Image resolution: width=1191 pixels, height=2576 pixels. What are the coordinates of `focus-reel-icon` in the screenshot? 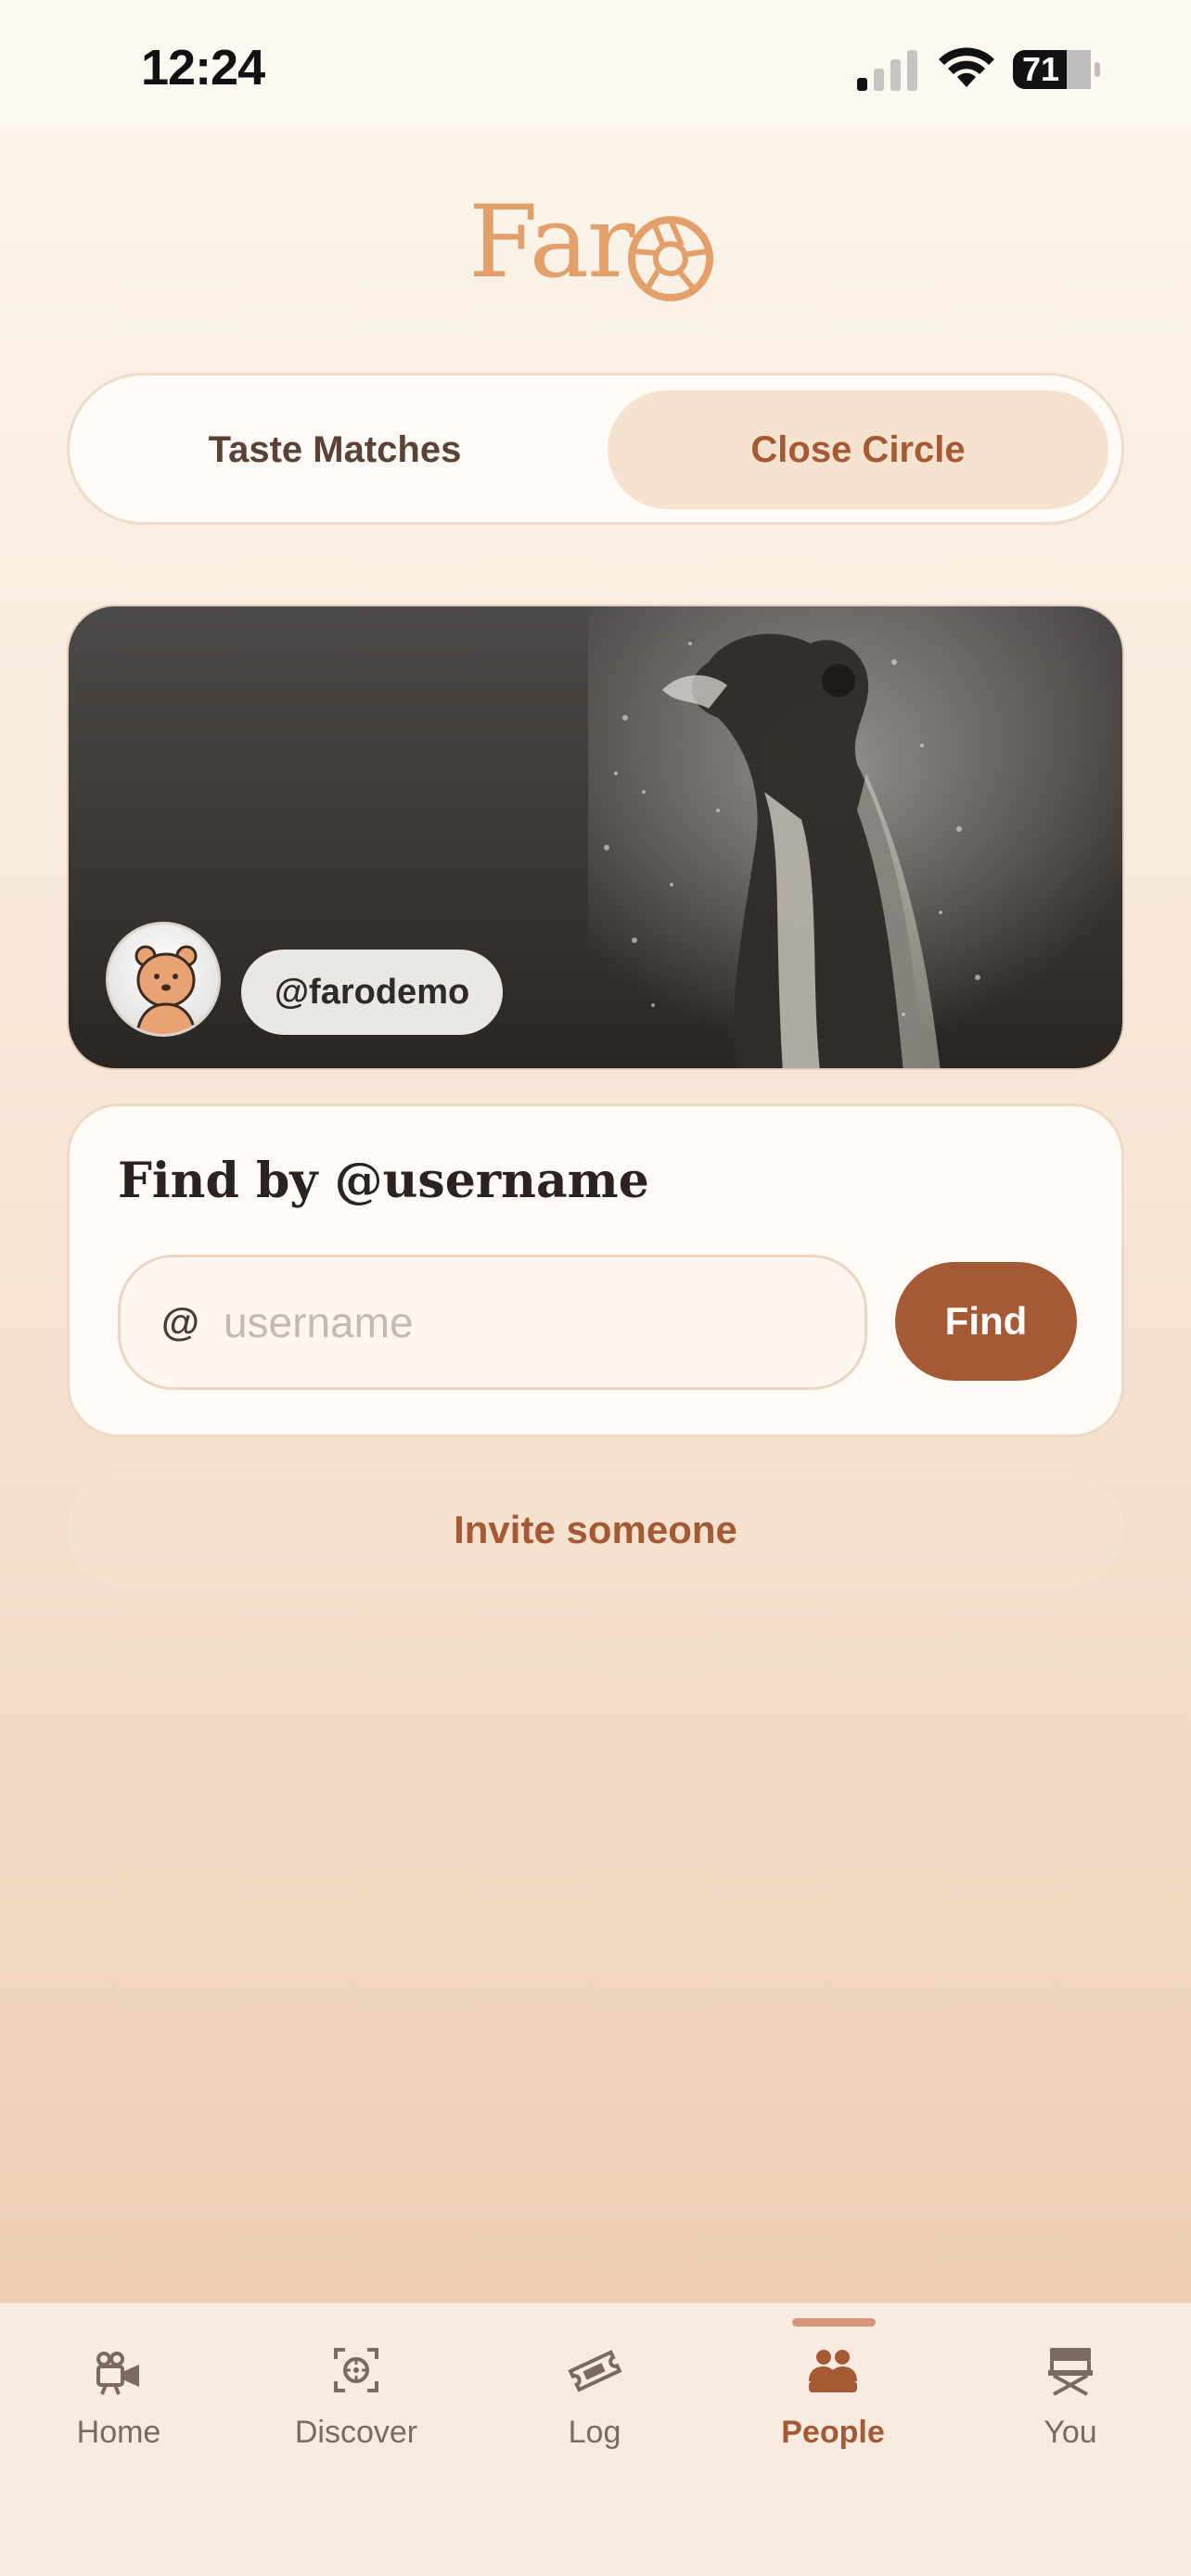 It's located at (356, 2370).